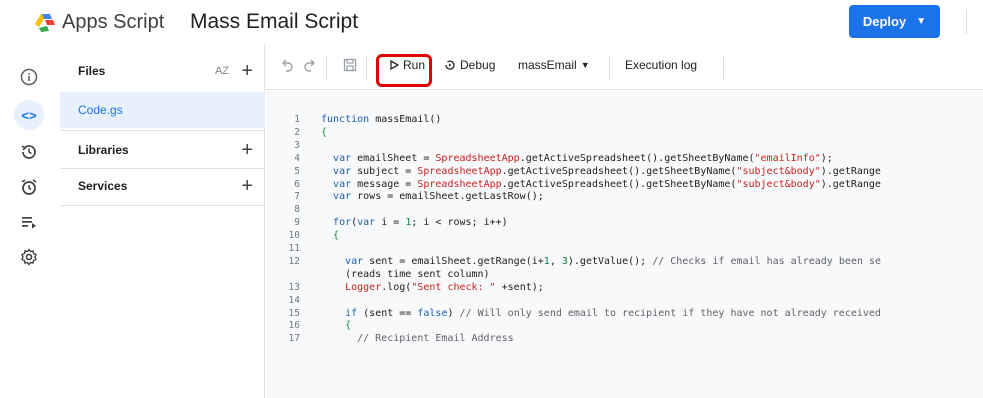  What do you see at coordinates (404, 70) in the screenshot?
I see `run-highlight-box` at bounding box center [404, 70].